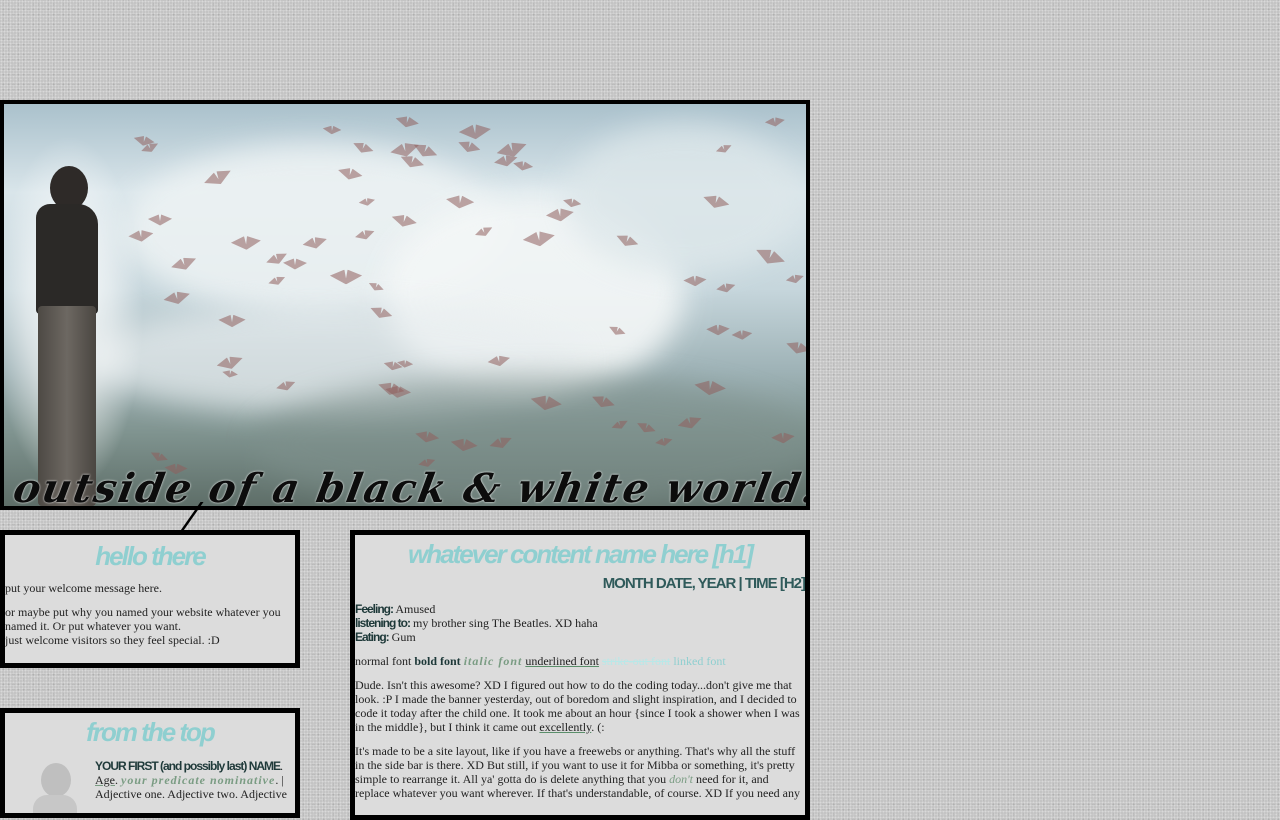  What do you see at coordinates (493, 661) in the screenshot?
I see `font-demo-italic: italic font` at bounding box center [493, 661].